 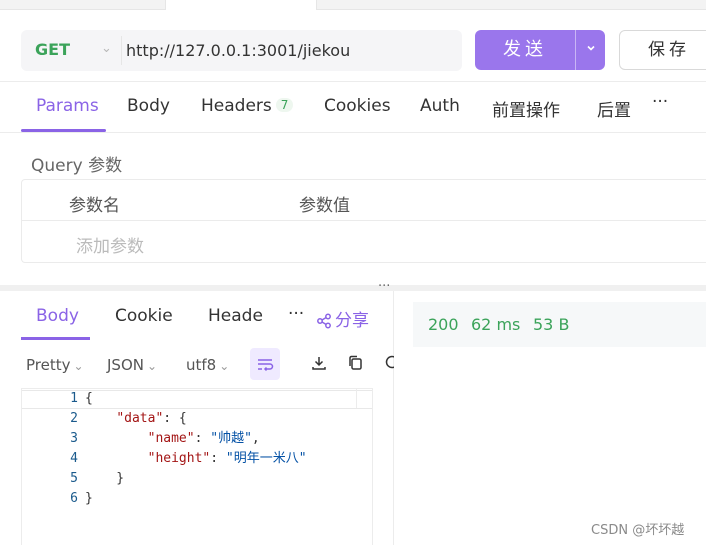 I want to click on send-options-button, so click(x=590, y=50).